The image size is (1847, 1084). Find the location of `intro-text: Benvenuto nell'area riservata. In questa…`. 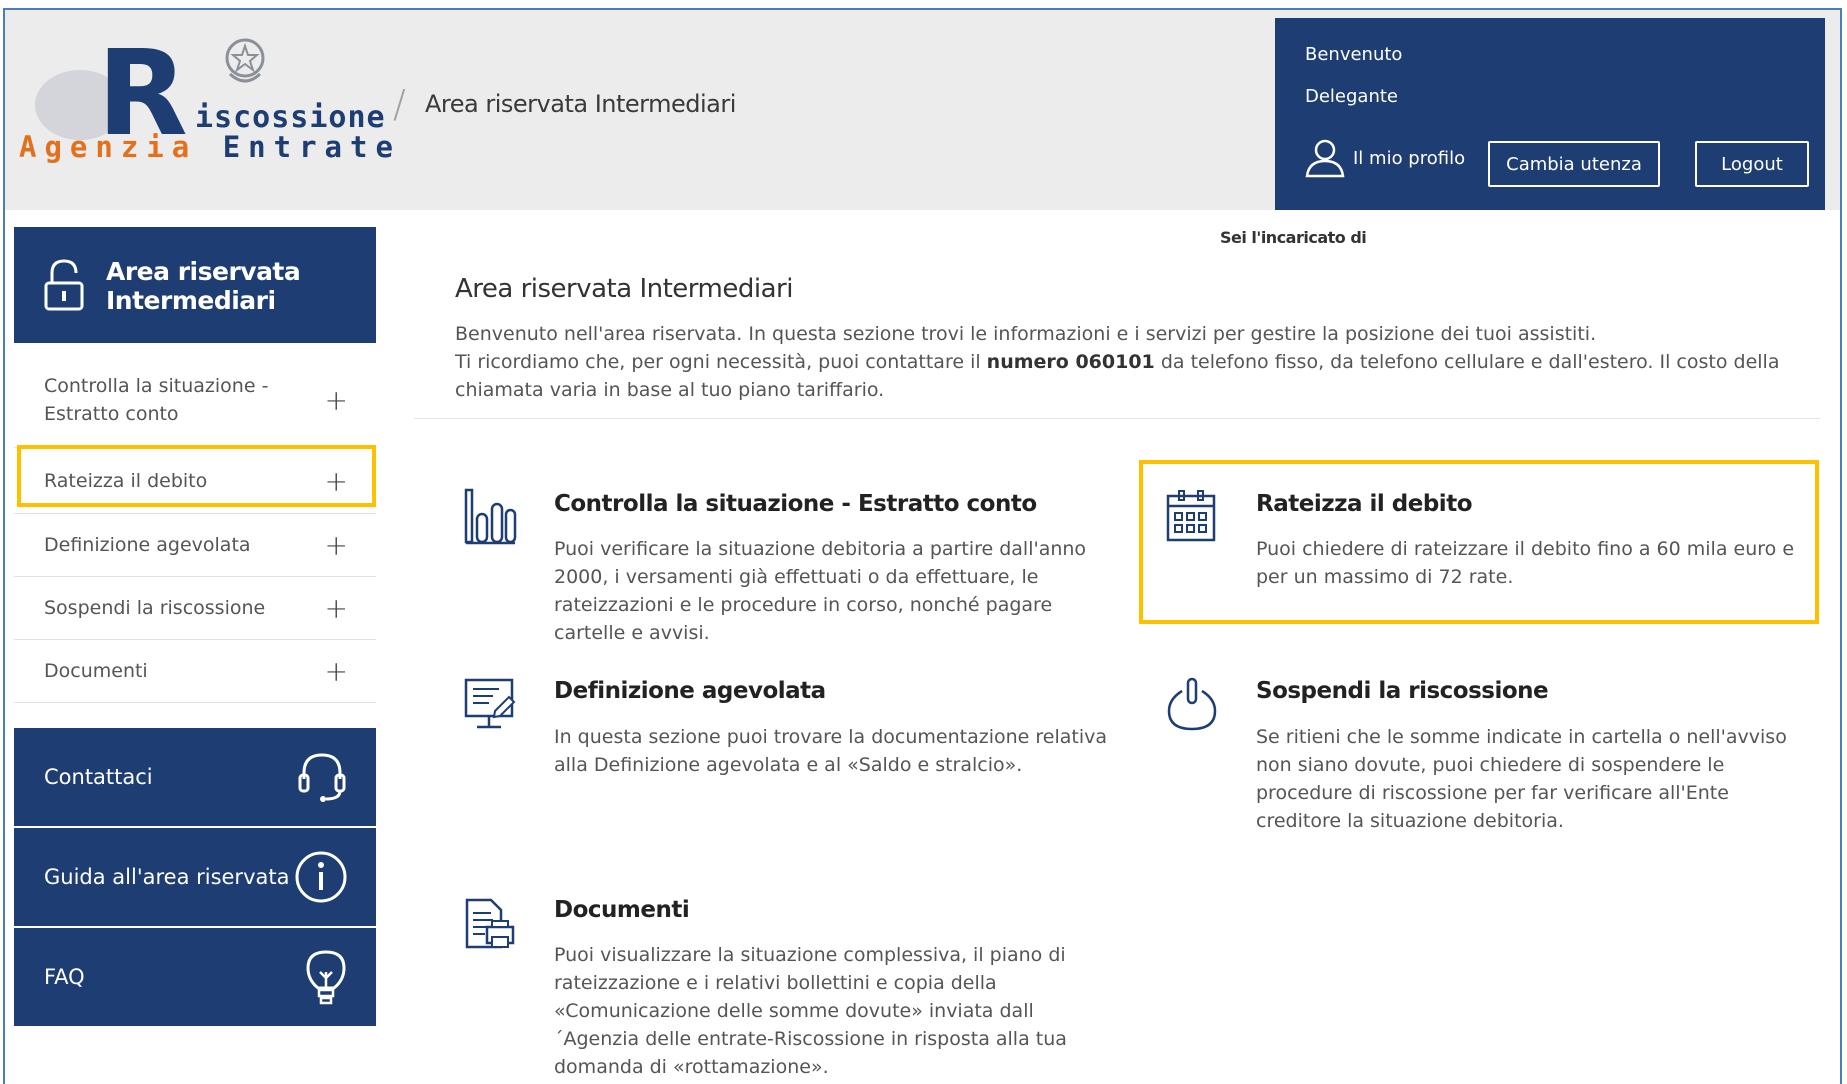

intro-text: Benvenuto nell'area riservata. In questa… is located at coordinates (1120, 362).